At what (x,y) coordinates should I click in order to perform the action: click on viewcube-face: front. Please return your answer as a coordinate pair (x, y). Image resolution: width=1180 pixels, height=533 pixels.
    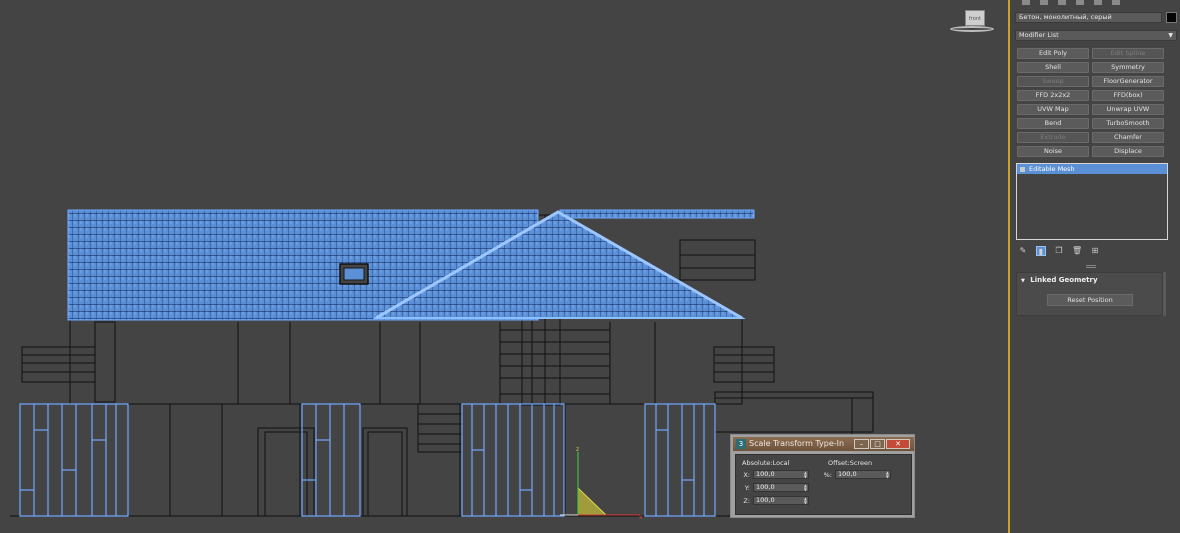
    Looking at the image, I should click on (975, 18).